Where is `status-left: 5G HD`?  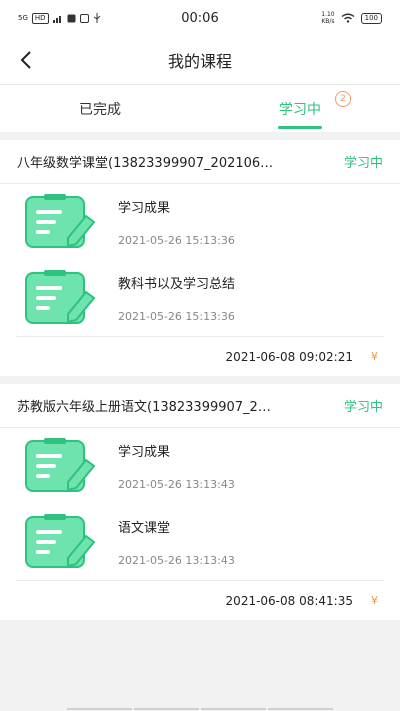
status-left: 5G HD is located at coordinates (78, 18).